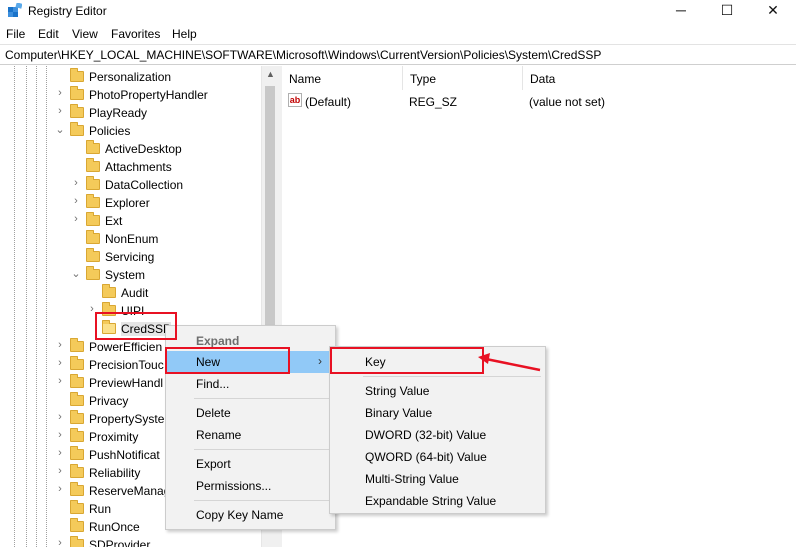 Image resolution: width=796 pixels, height=547 pixels. What do you see at coordinates (398, 11) in the screenshot?
I see `title-bar: Registry Editor ─ ☐ ✕` at bounding box center [398, 11].